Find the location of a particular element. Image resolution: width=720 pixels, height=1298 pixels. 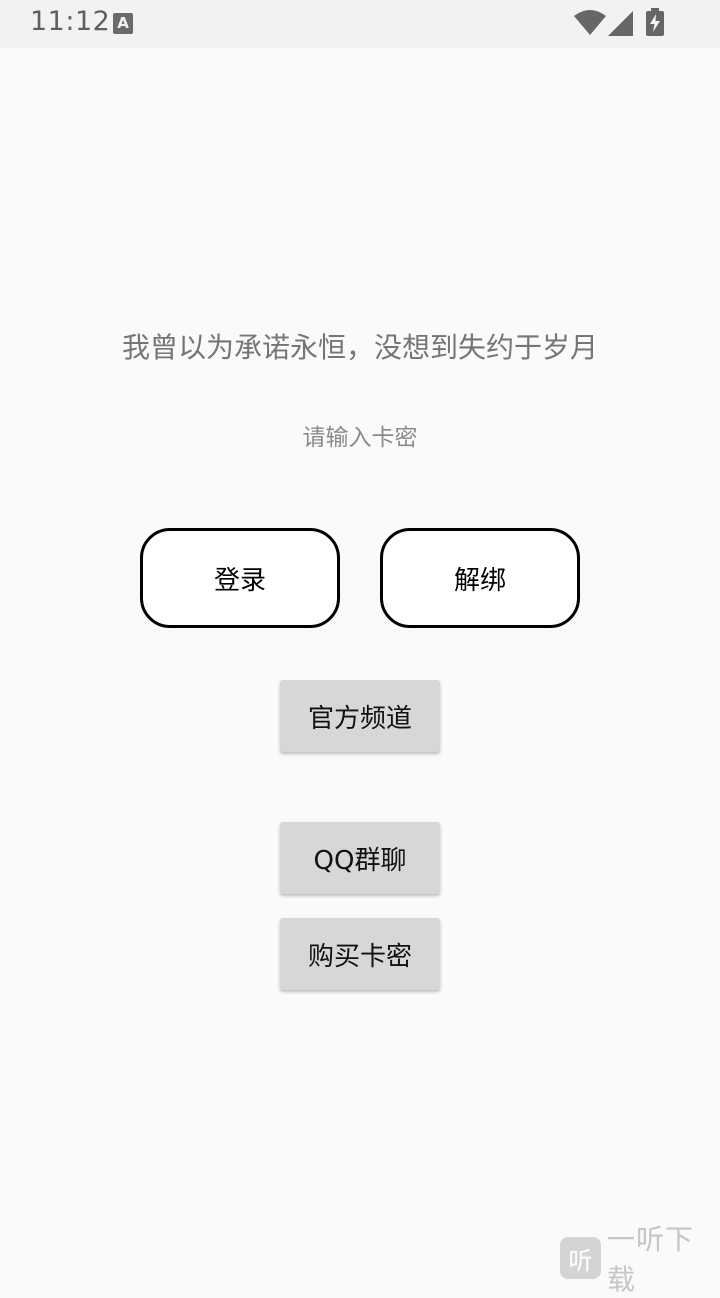

watermark-text: 一听下载 is located at coordinates (650, 1259).